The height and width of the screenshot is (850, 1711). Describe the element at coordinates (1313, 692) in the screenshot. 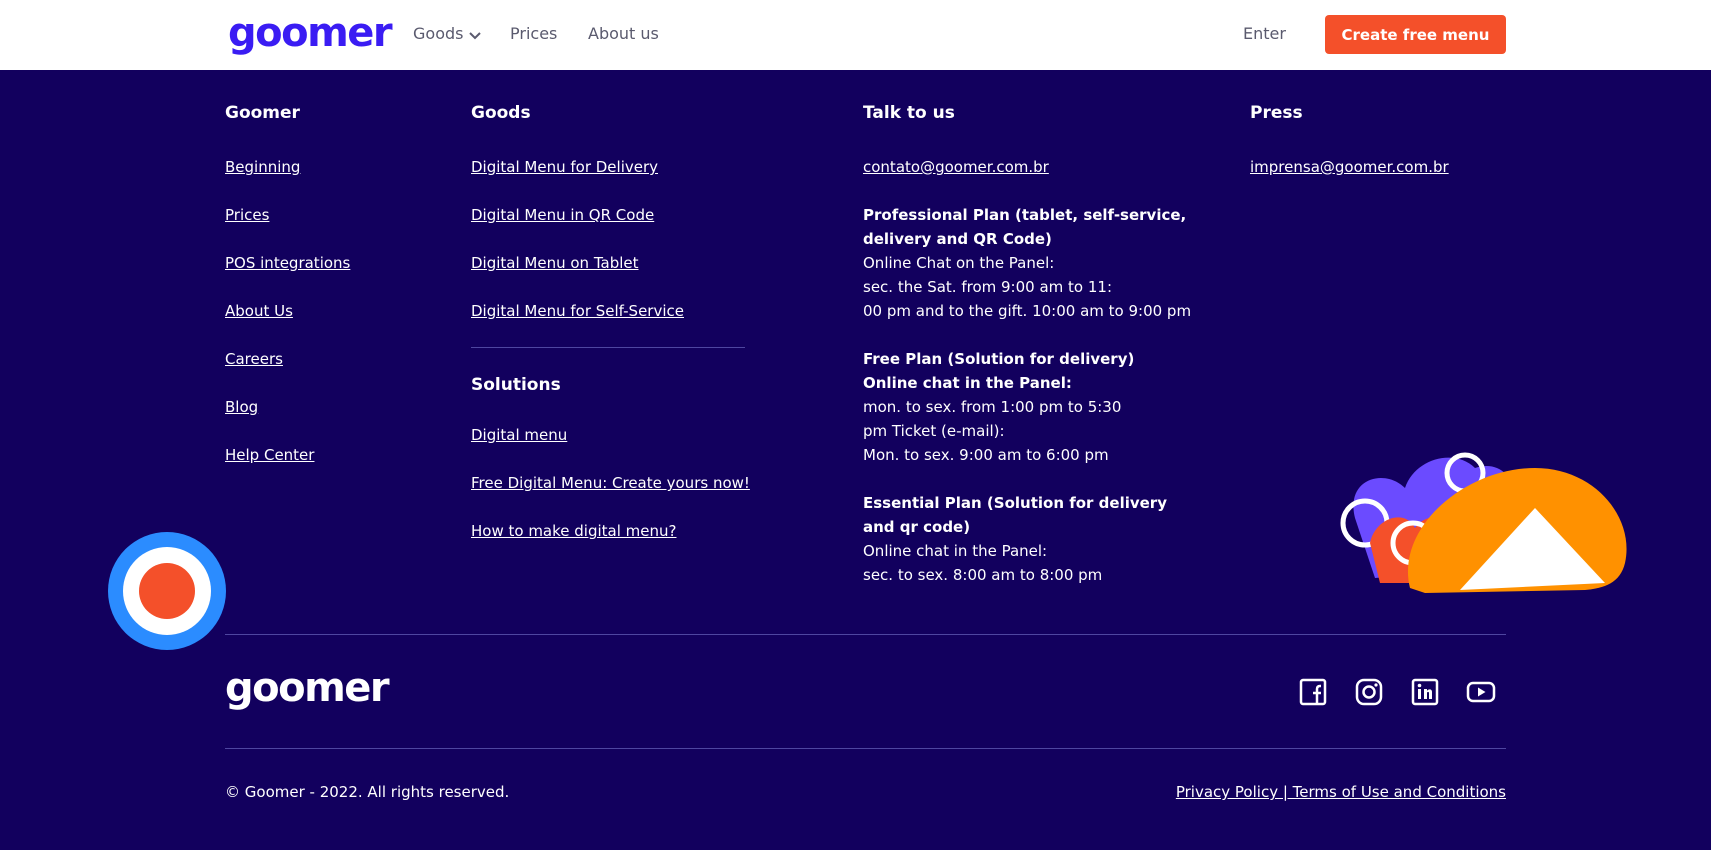

I see `facebook-icon` at that location.